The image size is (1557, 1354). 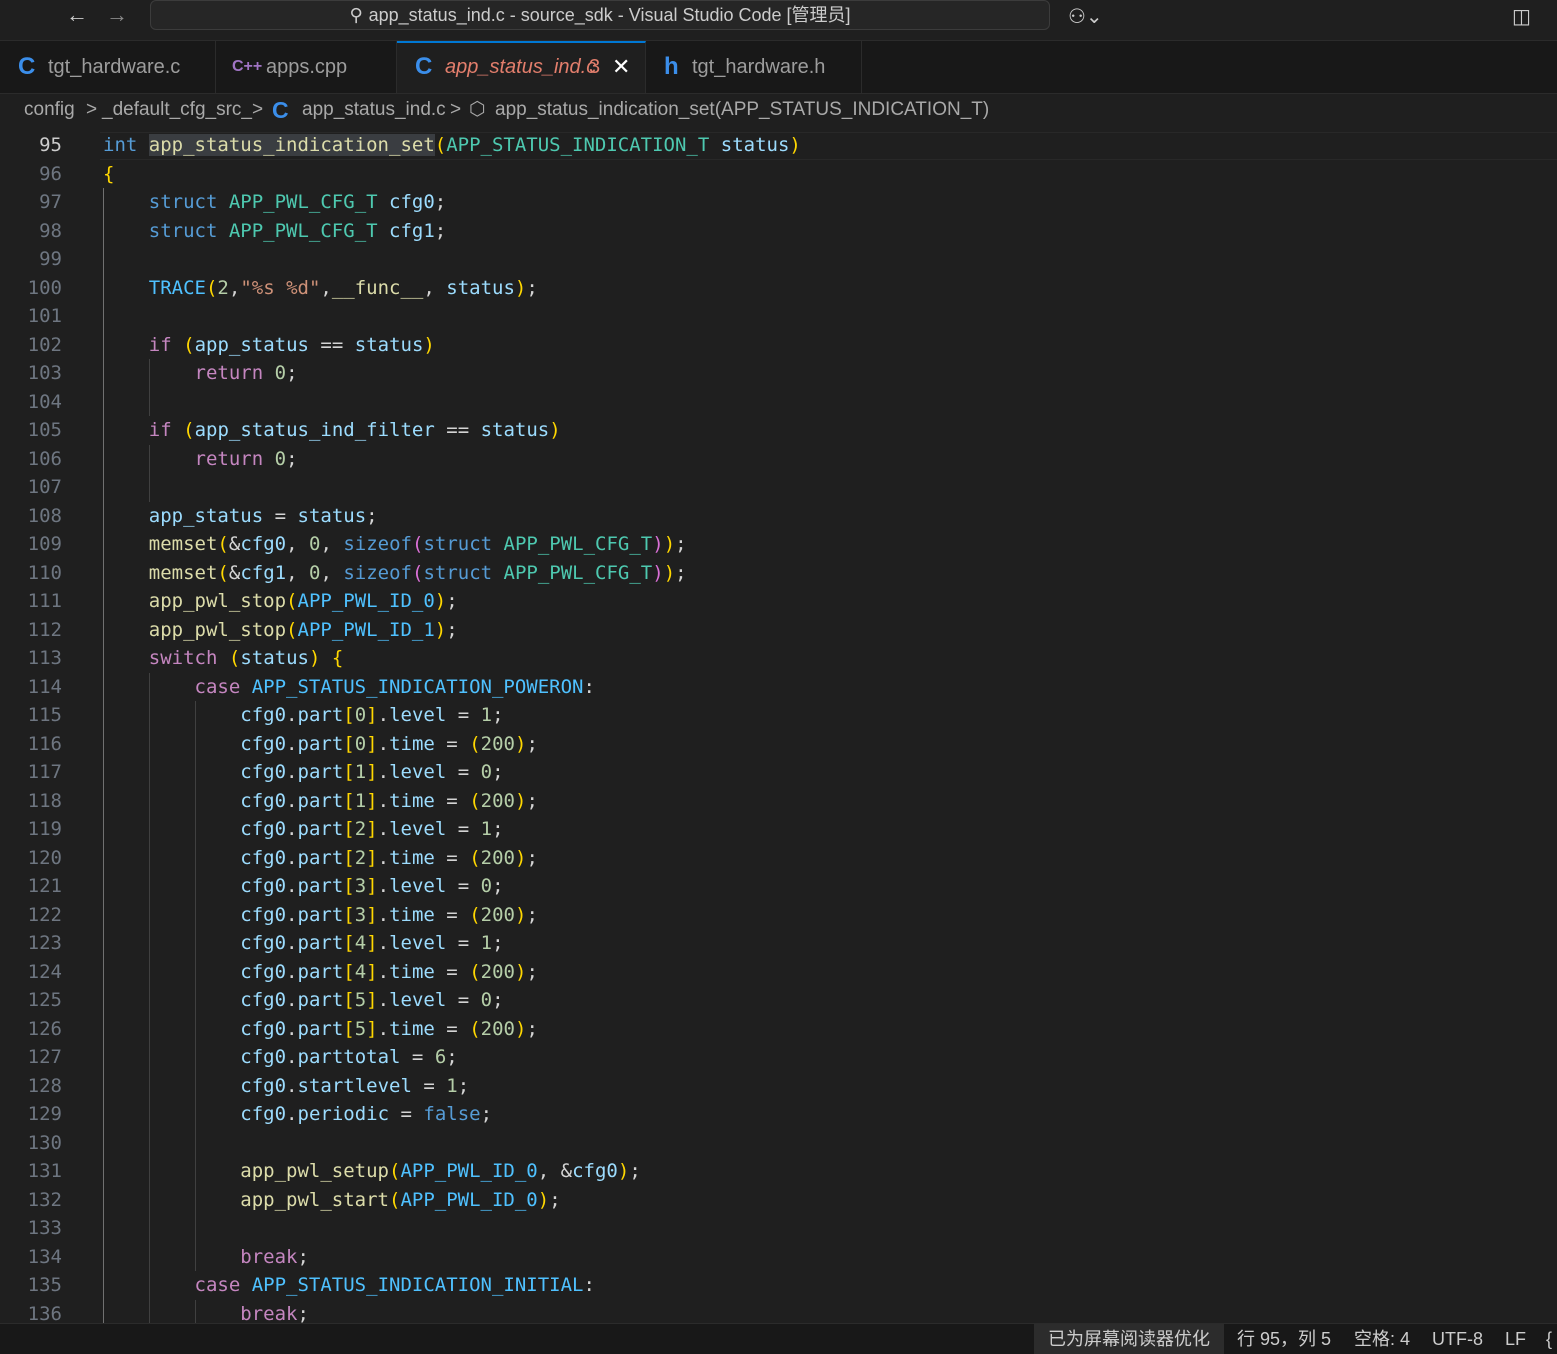 What do you see at coordinates (778, 1312) in the screenshot?
I see `code-line: 136 break;` at bounding box center [778, 1312].